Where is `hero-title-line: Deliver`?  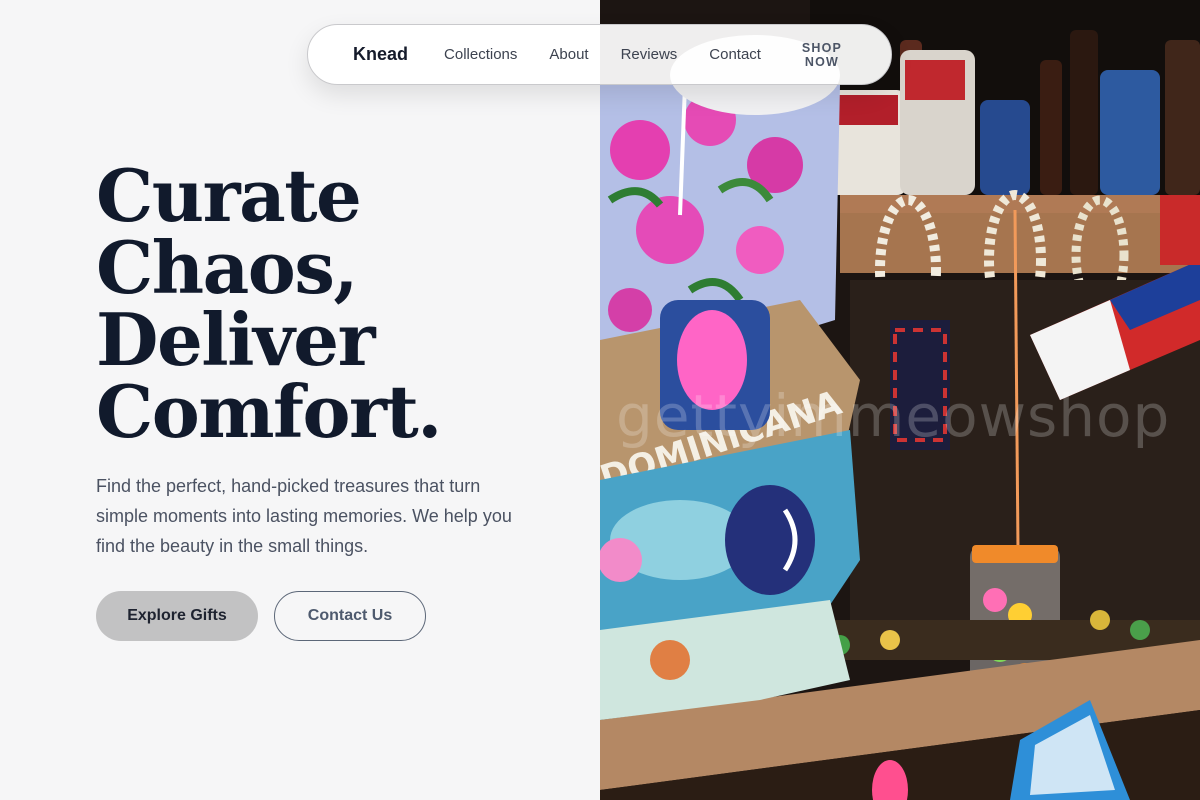
hero-title-line: Deliver is located at coordinates (236, 339).